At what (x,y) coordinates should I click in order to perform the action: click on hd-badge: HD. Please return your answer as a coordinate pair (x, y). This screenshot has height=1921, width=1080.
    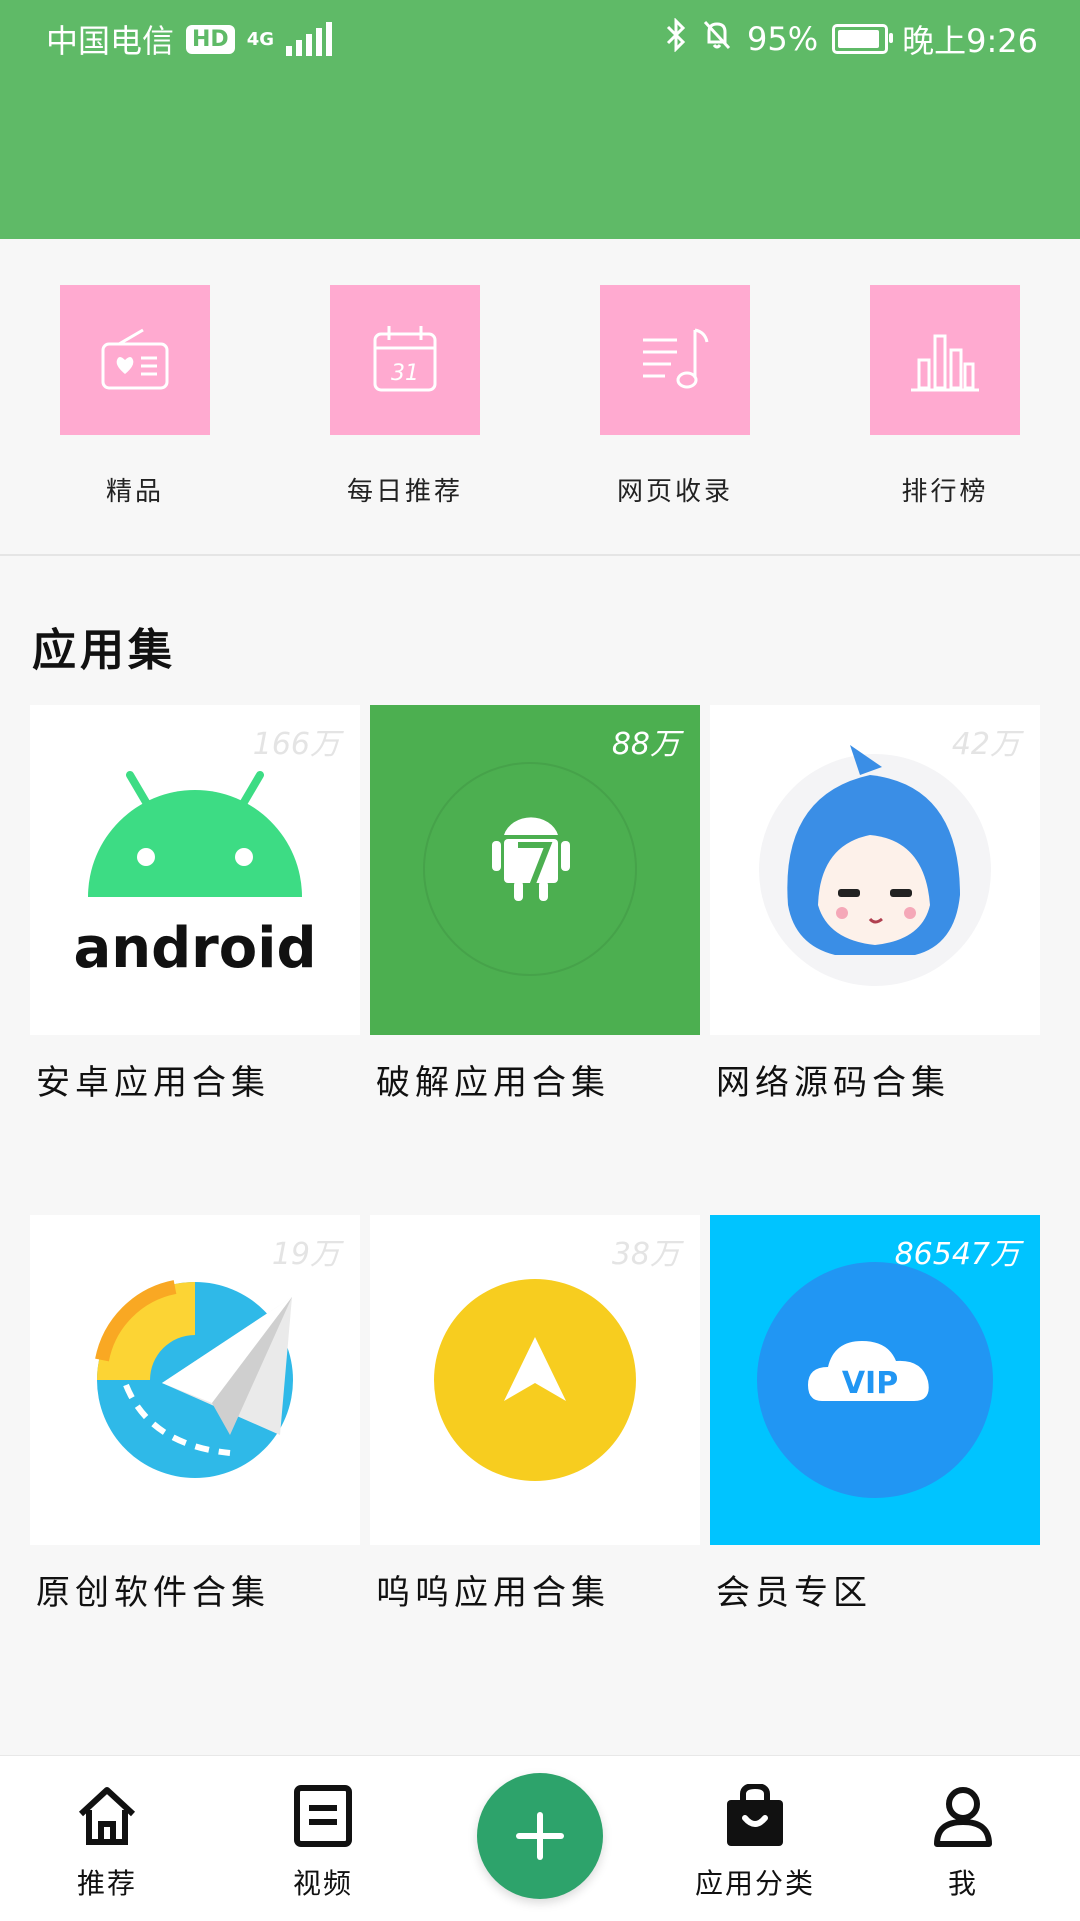
    Looking at the image, I should click on (210, 39).